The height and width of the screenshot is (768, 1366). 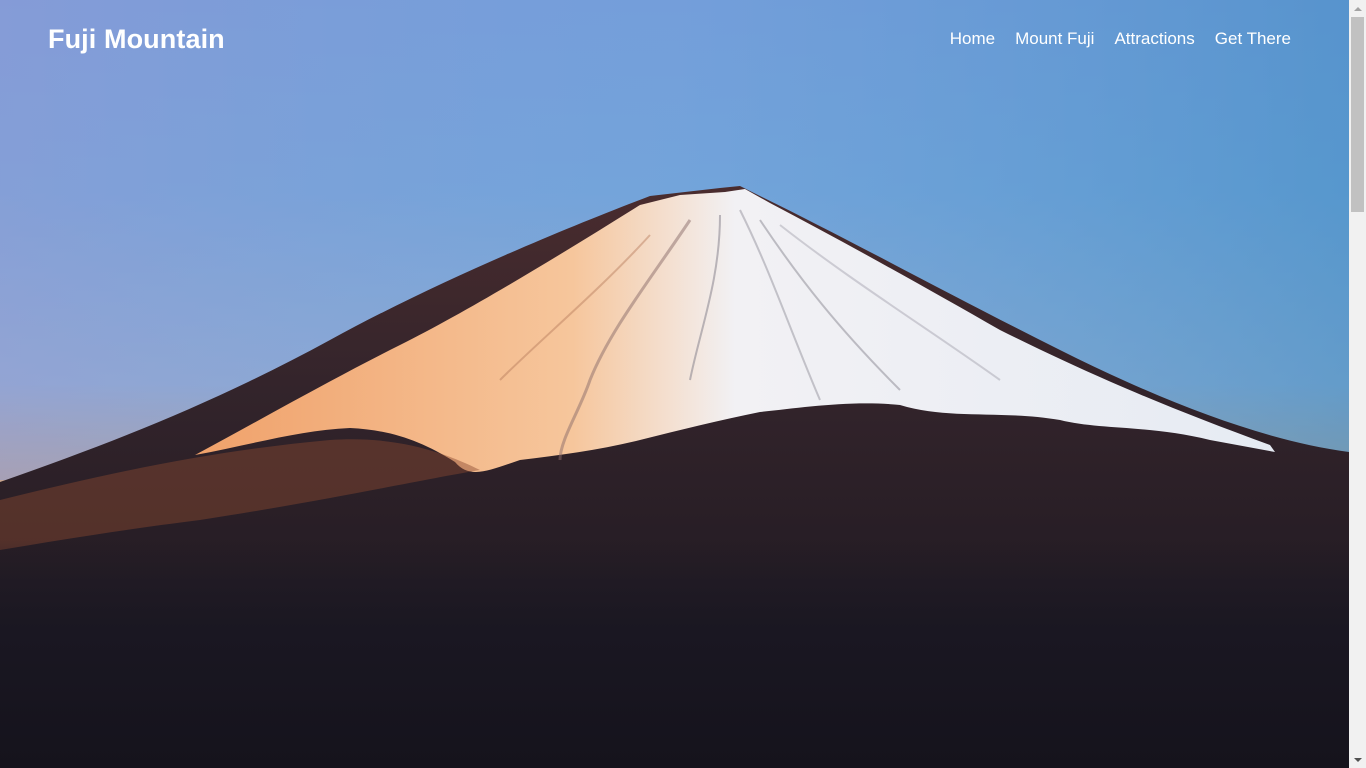 What do you see at coordinates (1253, 39) in the screenshot?
I see `nav-get-there: Get There` at bounding box center [1253, 39].